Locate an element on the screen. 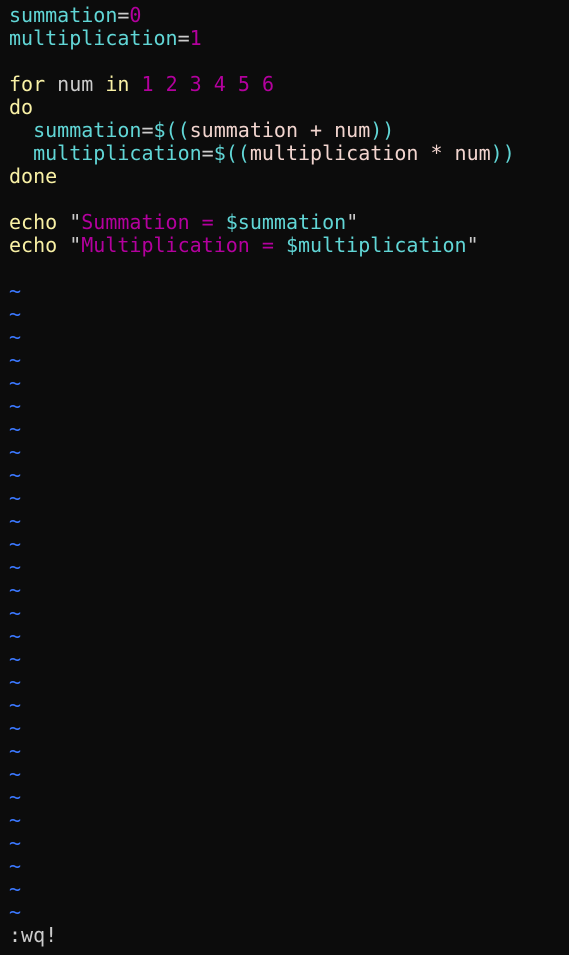  code-token: num is located at coordinates (75, 84).